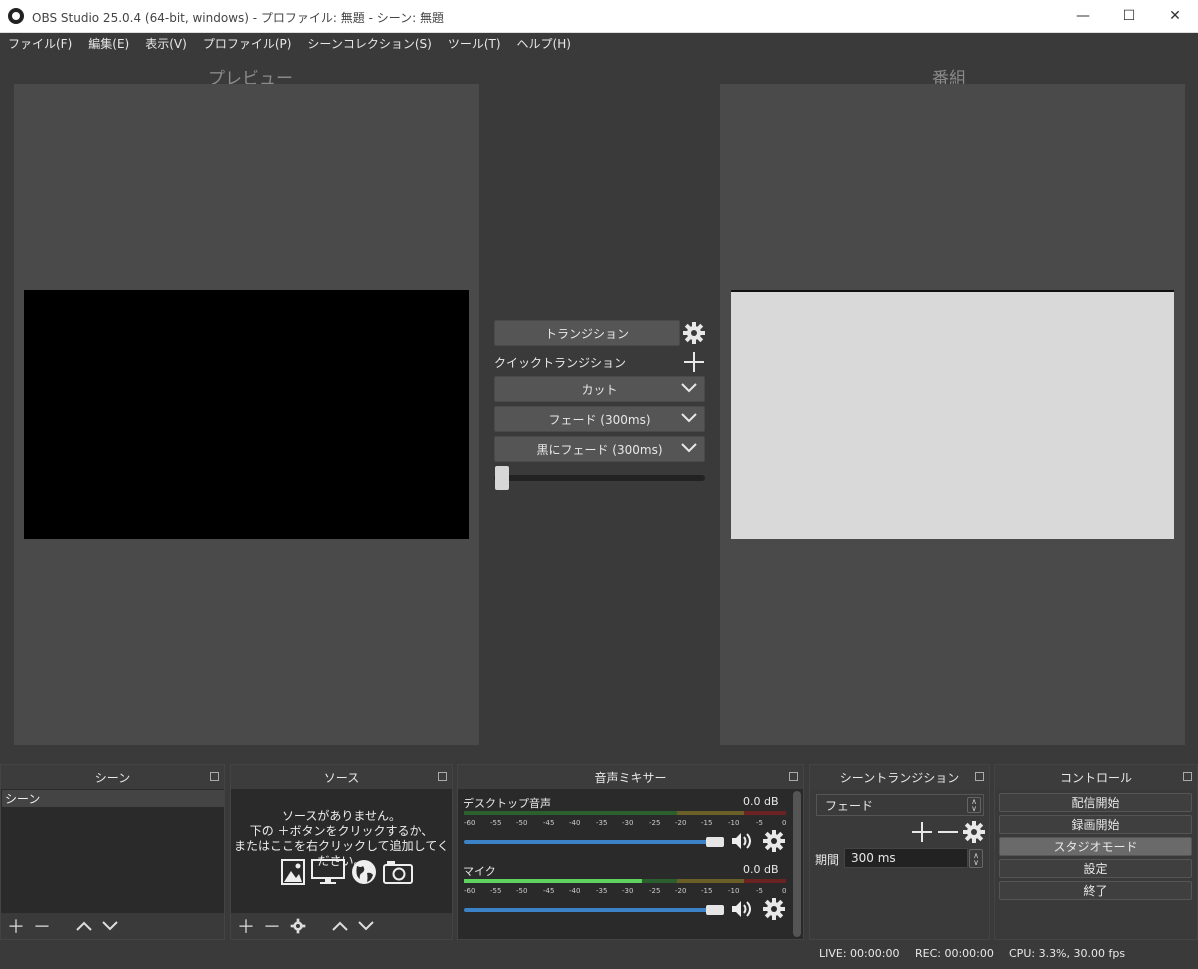 Image resolution: width=1198 pixels, height=969 pixels. What do you see at coordinates (328, 871) in the screenshot?
I see `monitor-icon` at bounding box center [328, 871].